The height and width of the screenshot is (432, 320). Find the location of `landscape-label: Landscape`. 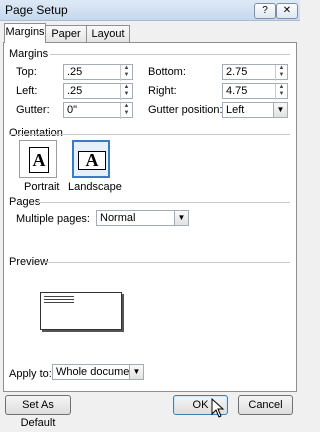

landscape-label: Landscape is located at coordinates (95, 187).